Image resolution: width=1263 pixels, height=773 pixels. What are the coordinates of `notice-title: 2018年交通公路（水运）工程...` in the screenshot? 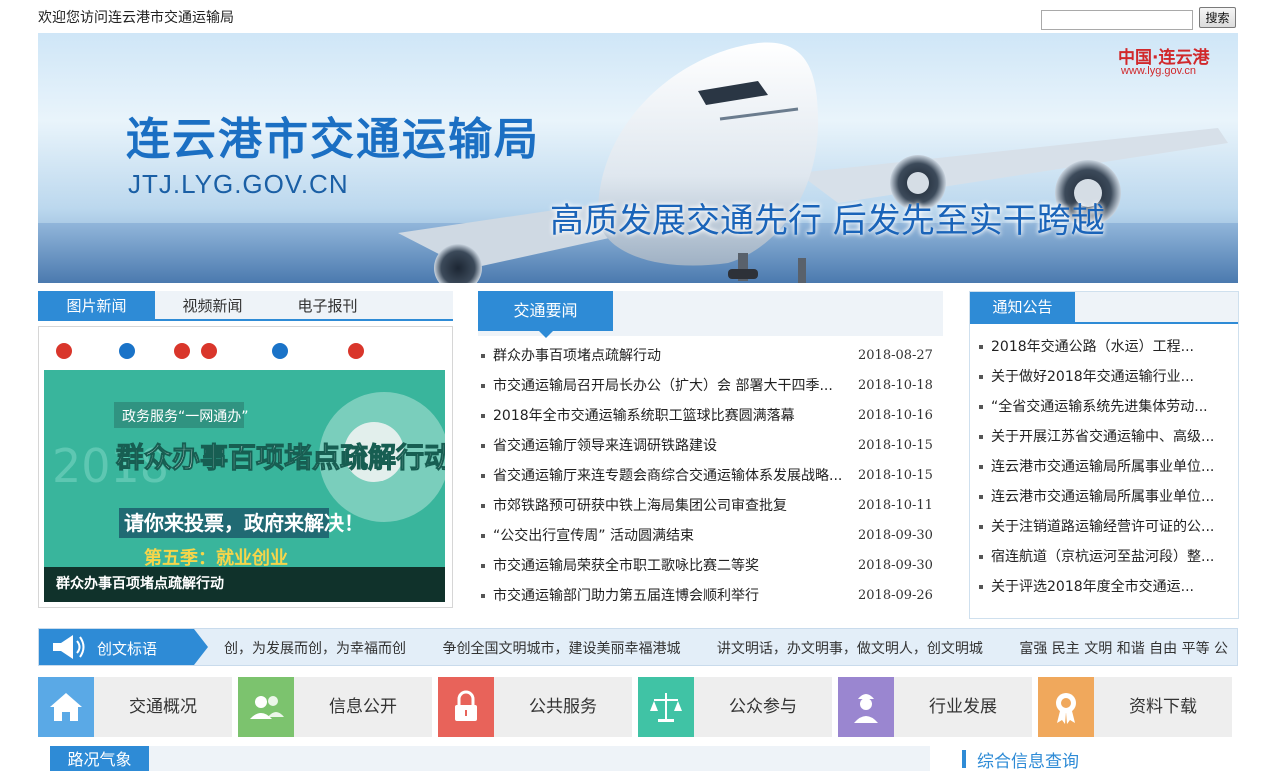 It's located at (1106, 347).